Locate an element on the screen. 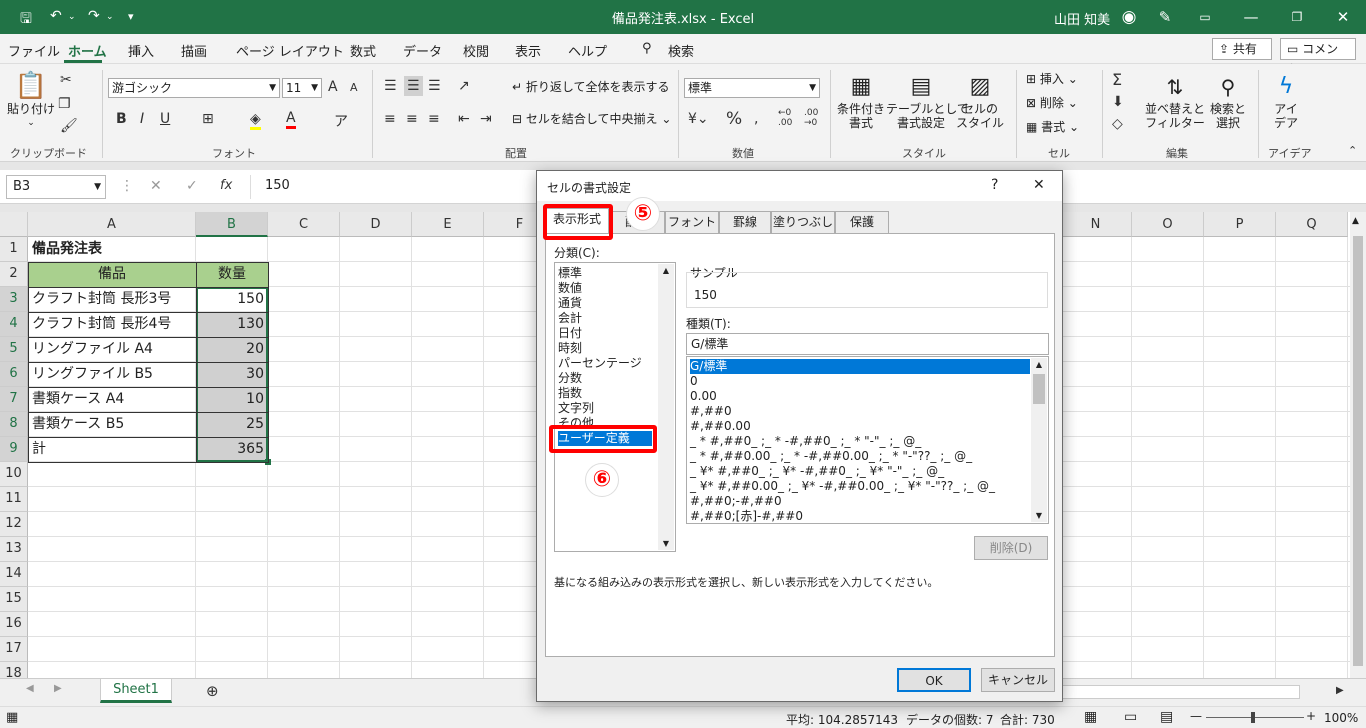 This screenshot has height=728, width=1366. macro-record-icon: ▦ is located at coordinates (12, 717).